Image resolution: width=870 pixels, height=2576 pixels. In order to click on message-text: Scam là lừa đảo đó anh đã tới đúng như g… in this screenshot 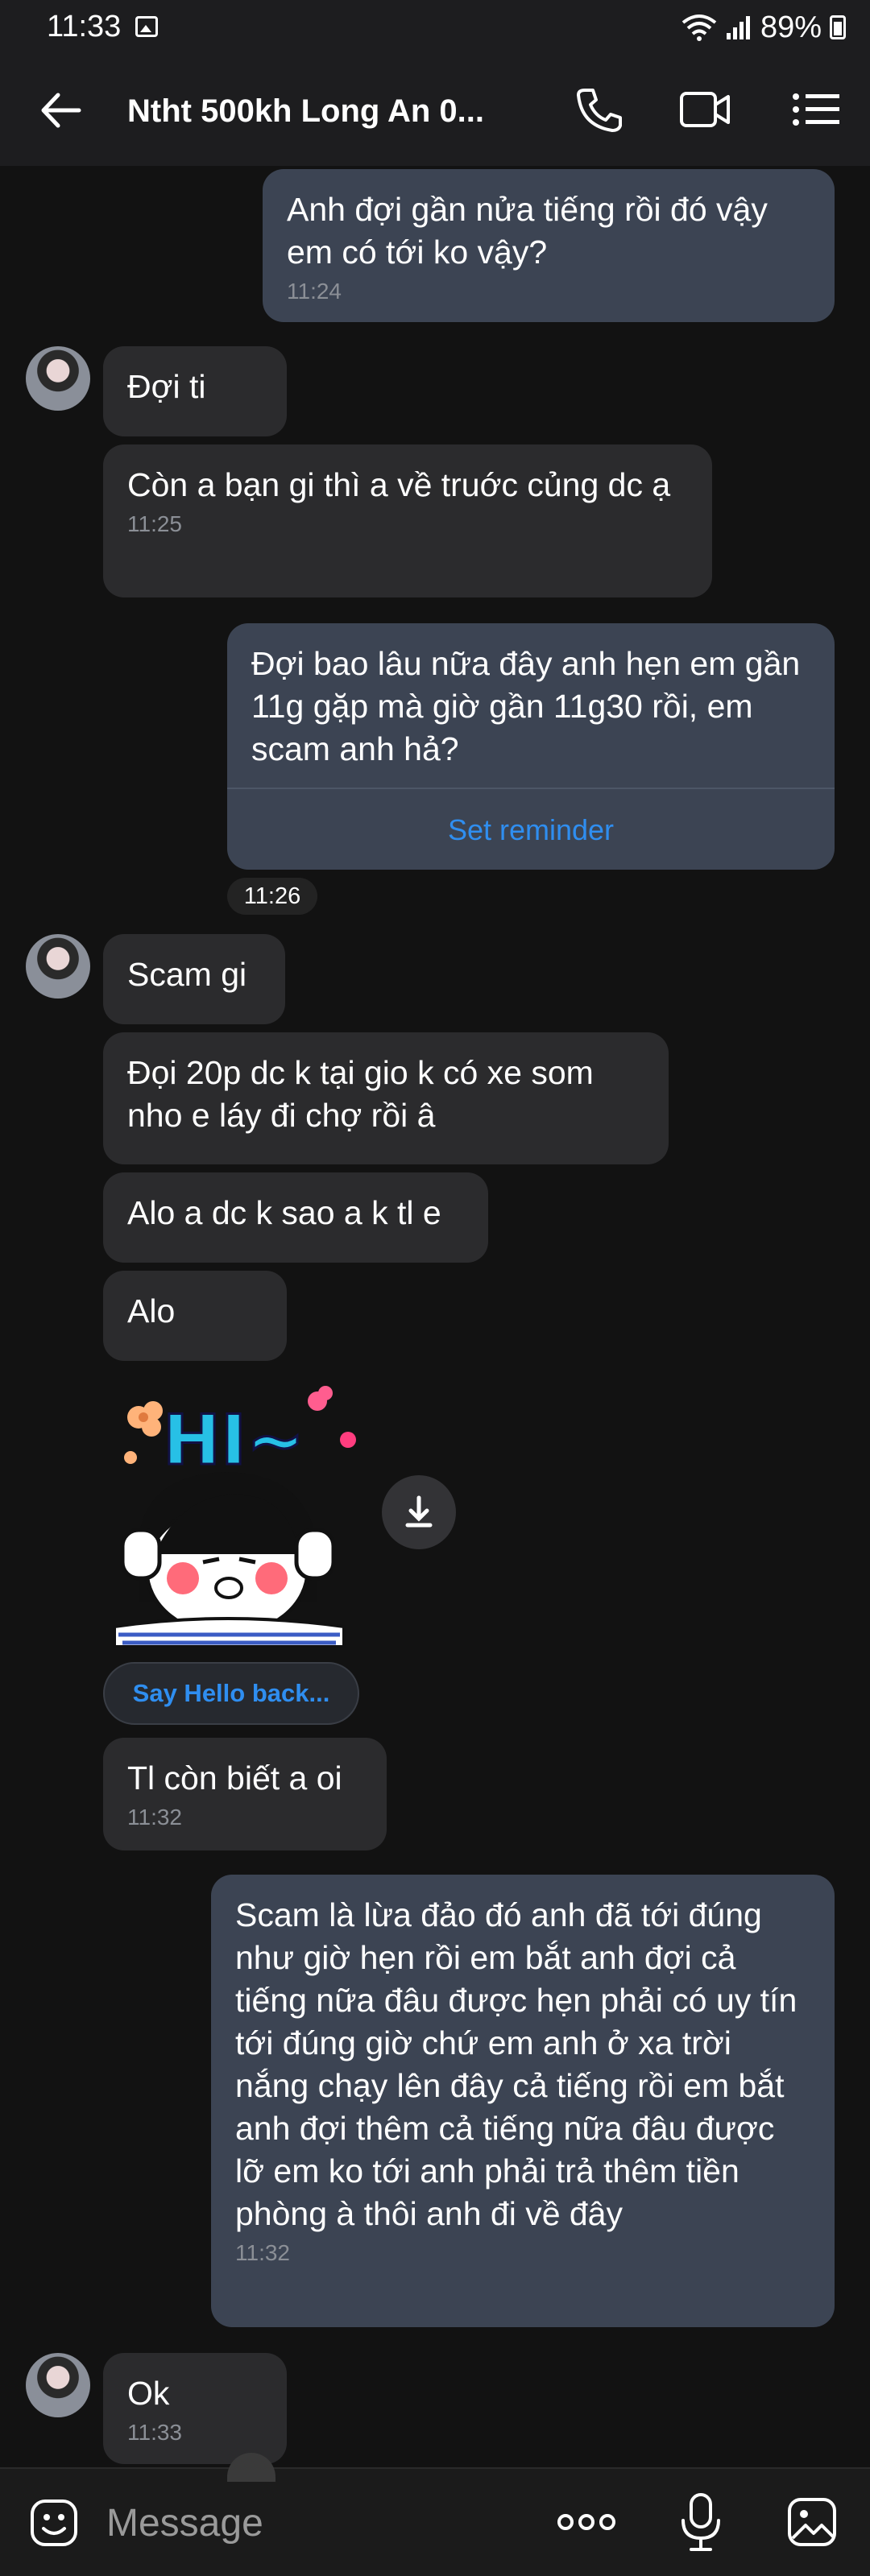, I will do `click(516, 2064)`.